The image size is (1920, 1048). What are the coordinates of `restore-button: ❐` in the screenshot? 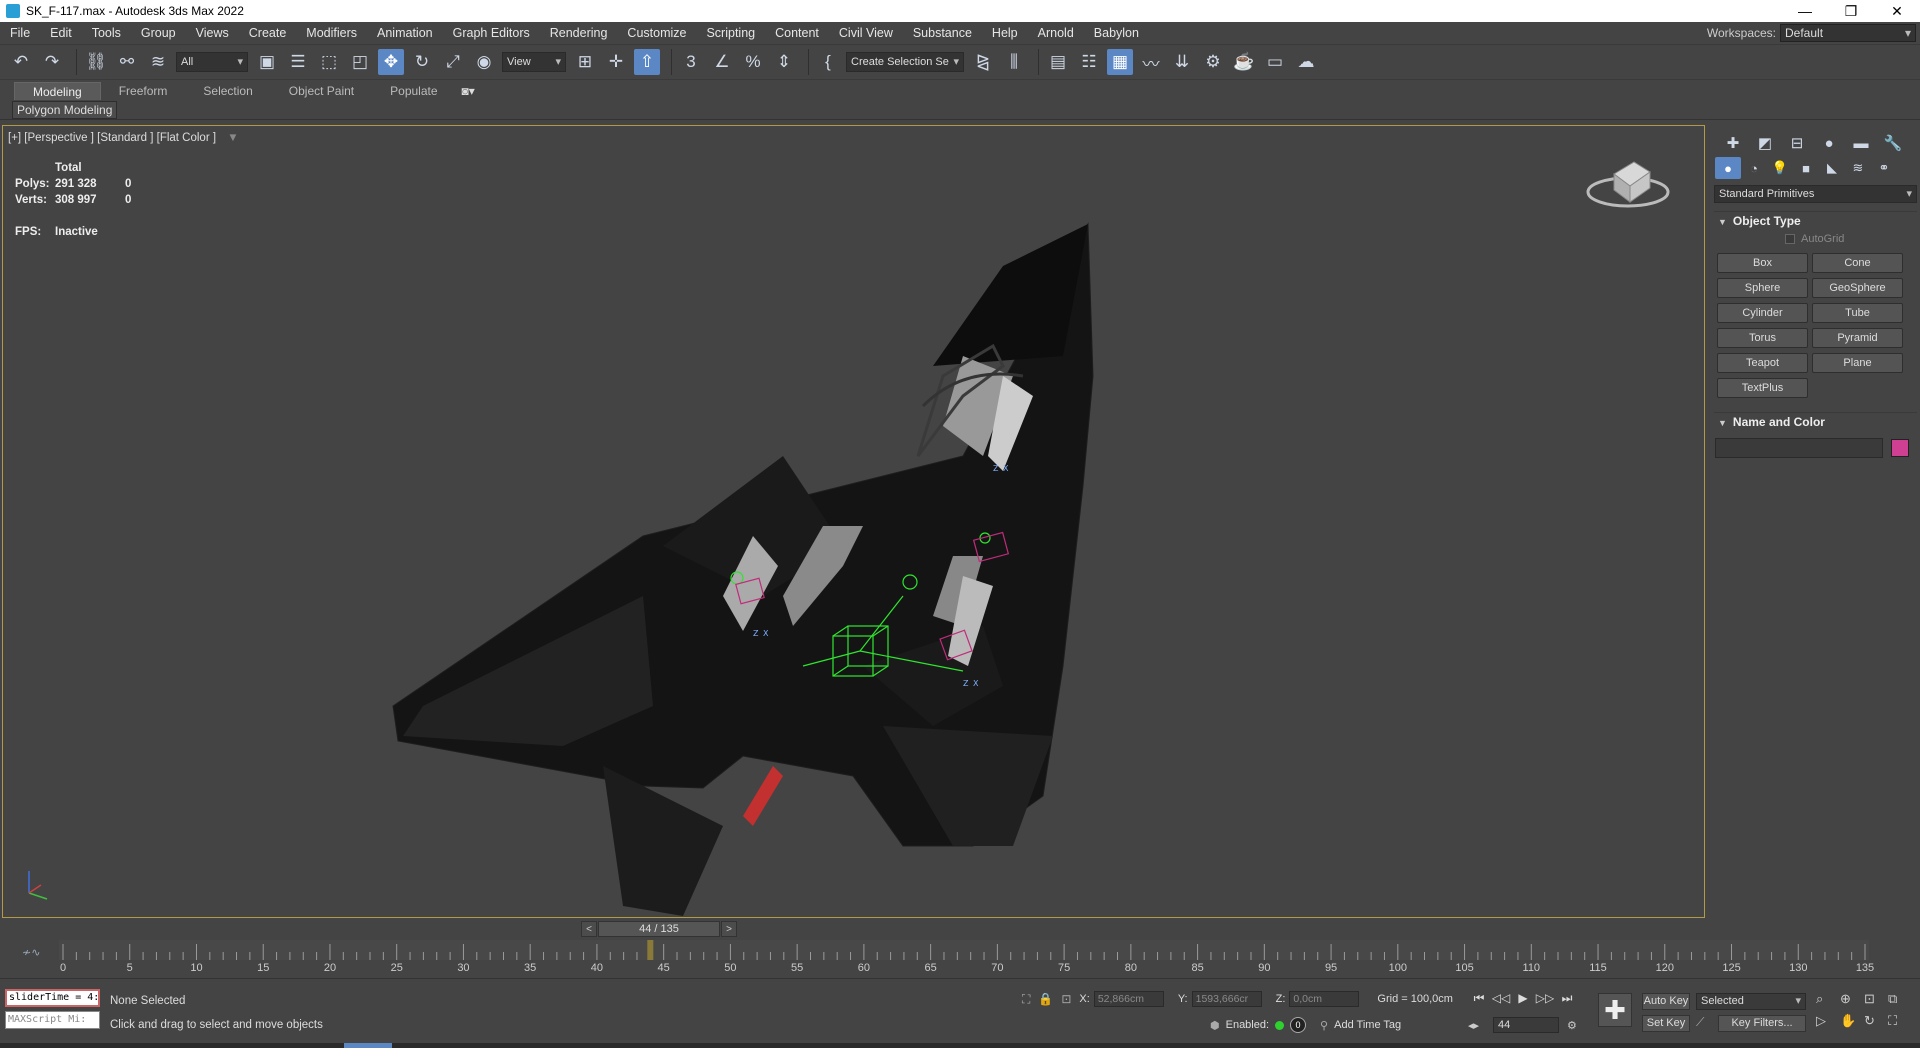 It's located at (1851, 11).